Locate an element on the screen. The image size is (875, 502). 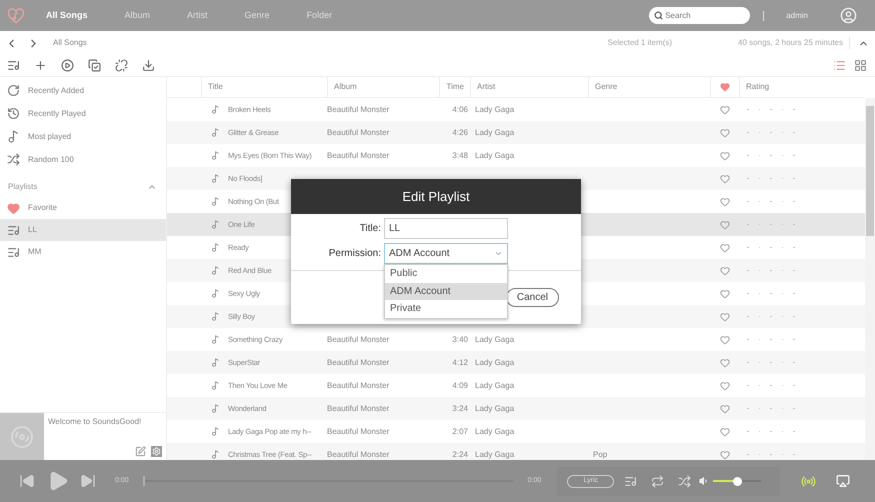
field-label: Permission: is located at coordinates (355, 254).